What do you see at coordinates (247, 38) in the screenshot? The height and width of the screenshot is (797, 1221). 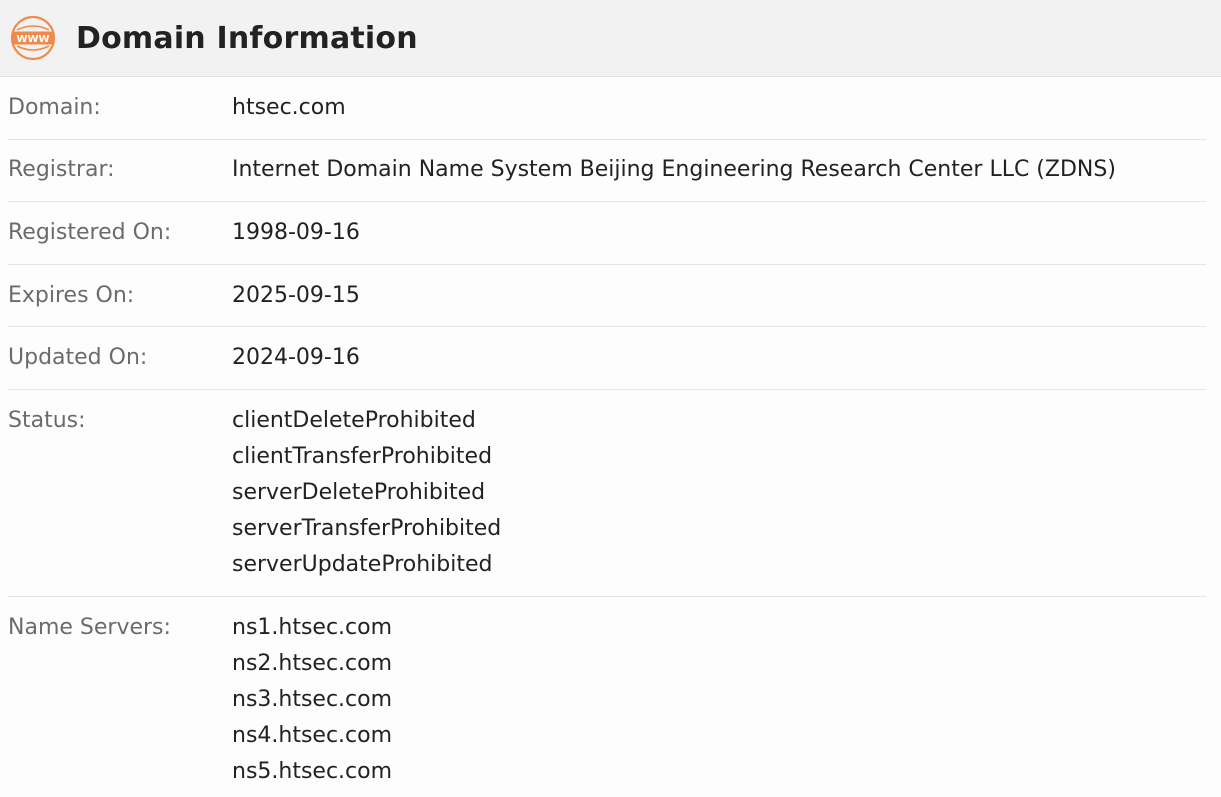 I see `page-title: Domain Information` at bounding box center [247, 38].